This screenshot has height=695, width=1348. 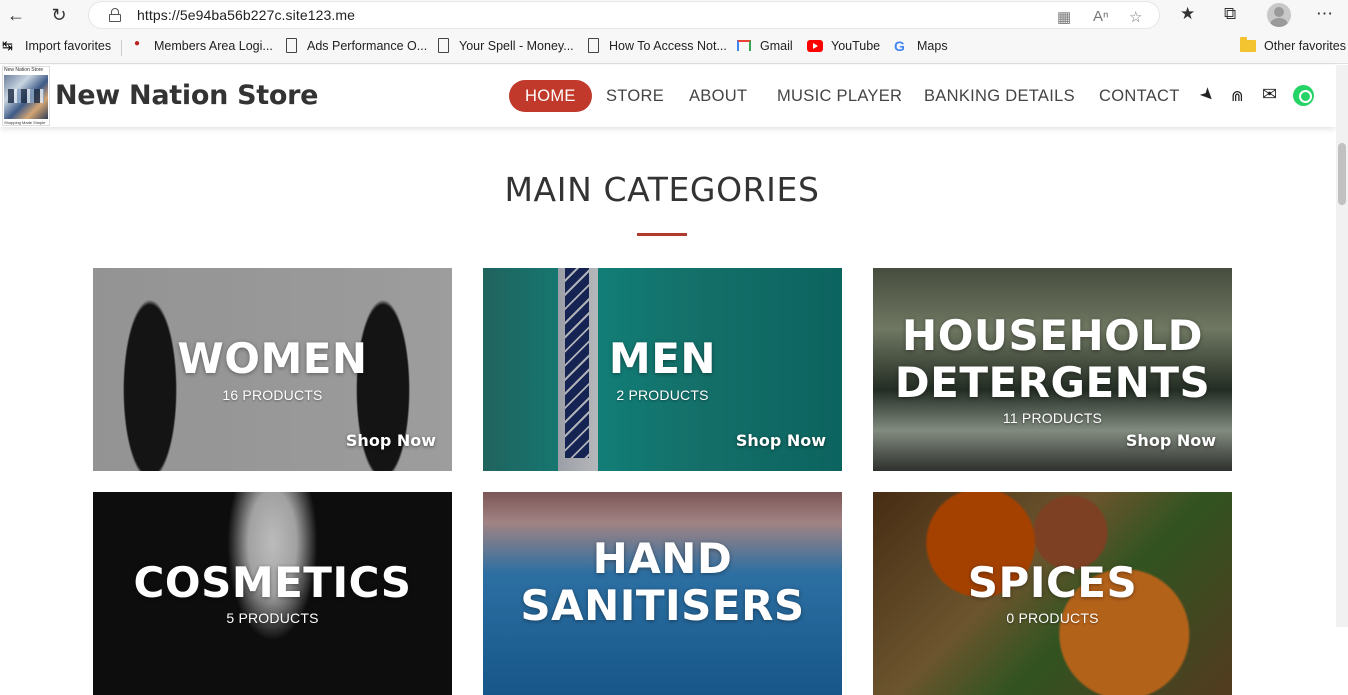 I want to click on category-count: 0 PRODUCTS, so click(x=1052, y=618).